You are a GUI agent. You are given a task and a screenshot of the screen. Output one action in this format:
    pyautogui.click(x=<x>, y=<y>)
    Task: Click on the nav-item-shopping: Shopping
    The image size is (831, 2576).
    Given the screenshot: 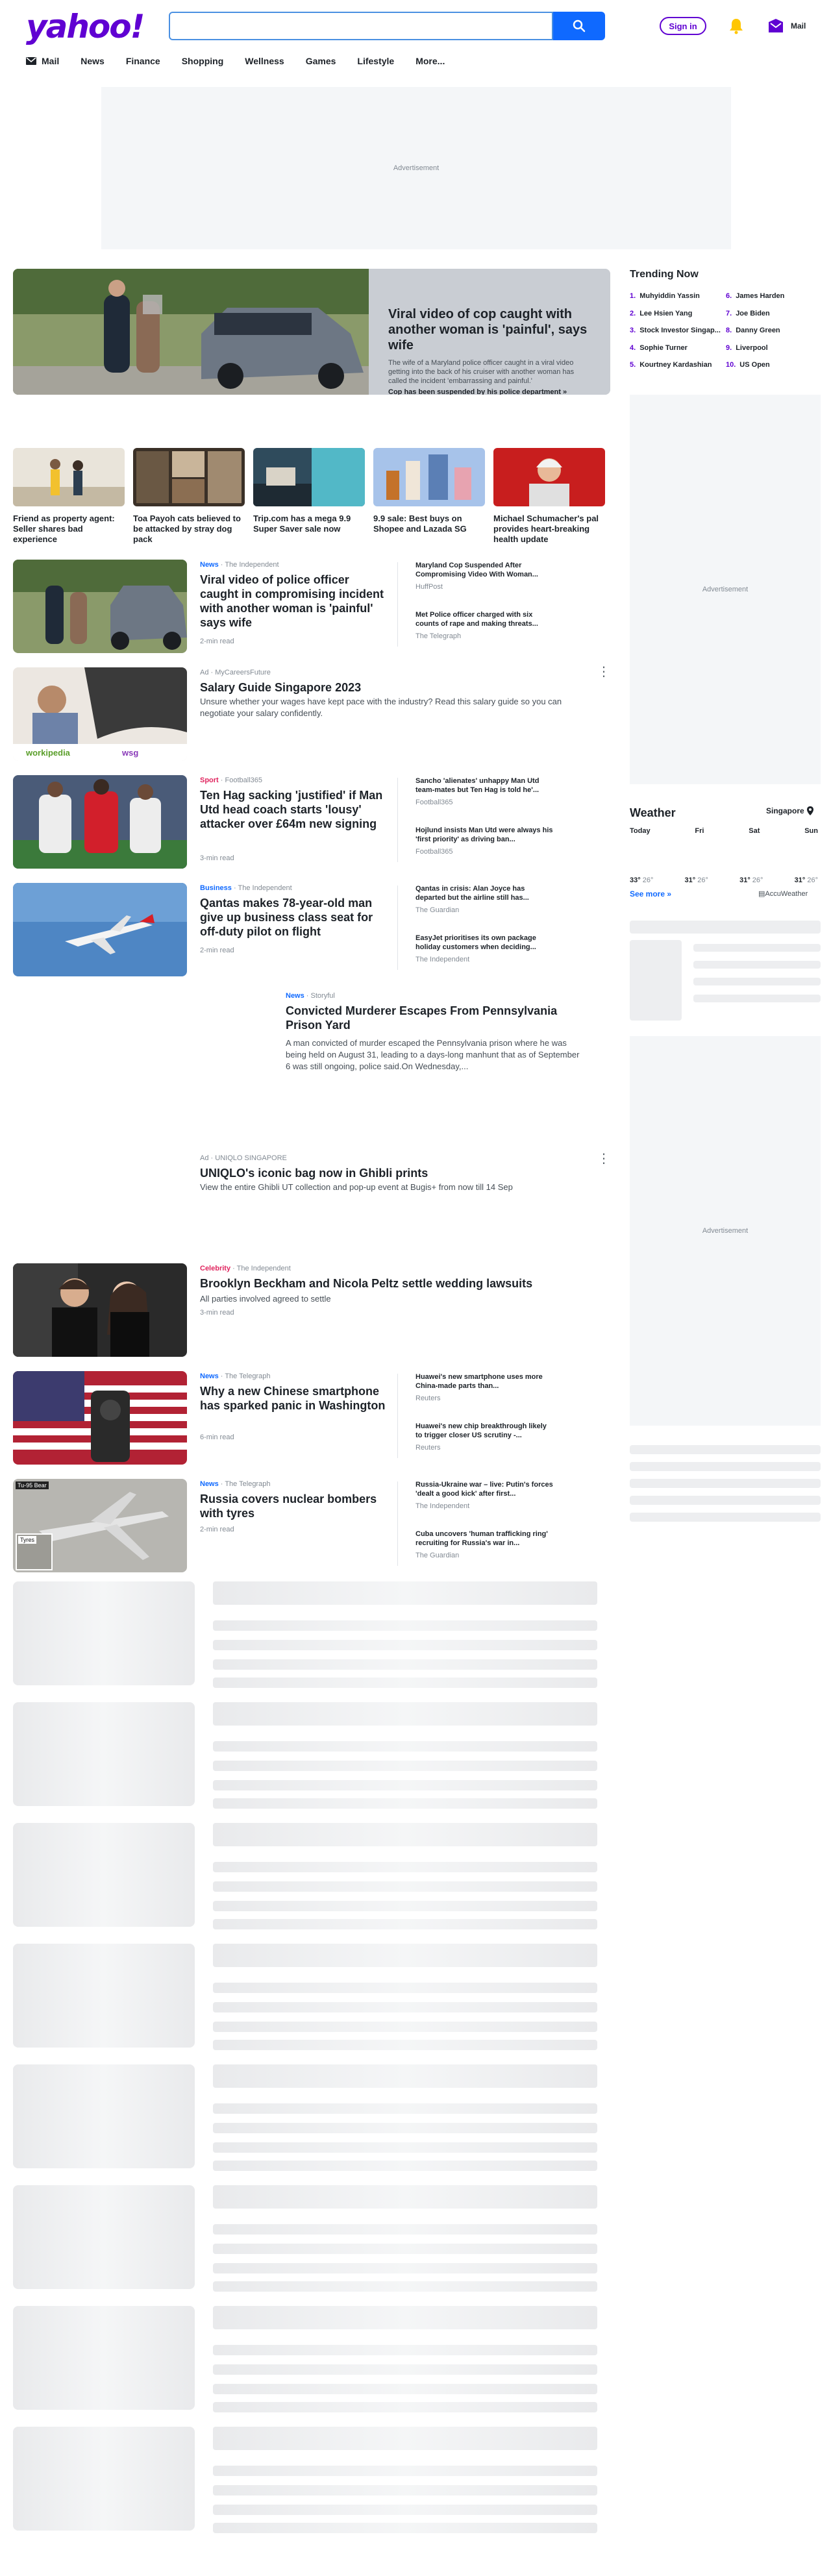 What is the action you would take?
    pyautogui.click(x=203, y=61)
    